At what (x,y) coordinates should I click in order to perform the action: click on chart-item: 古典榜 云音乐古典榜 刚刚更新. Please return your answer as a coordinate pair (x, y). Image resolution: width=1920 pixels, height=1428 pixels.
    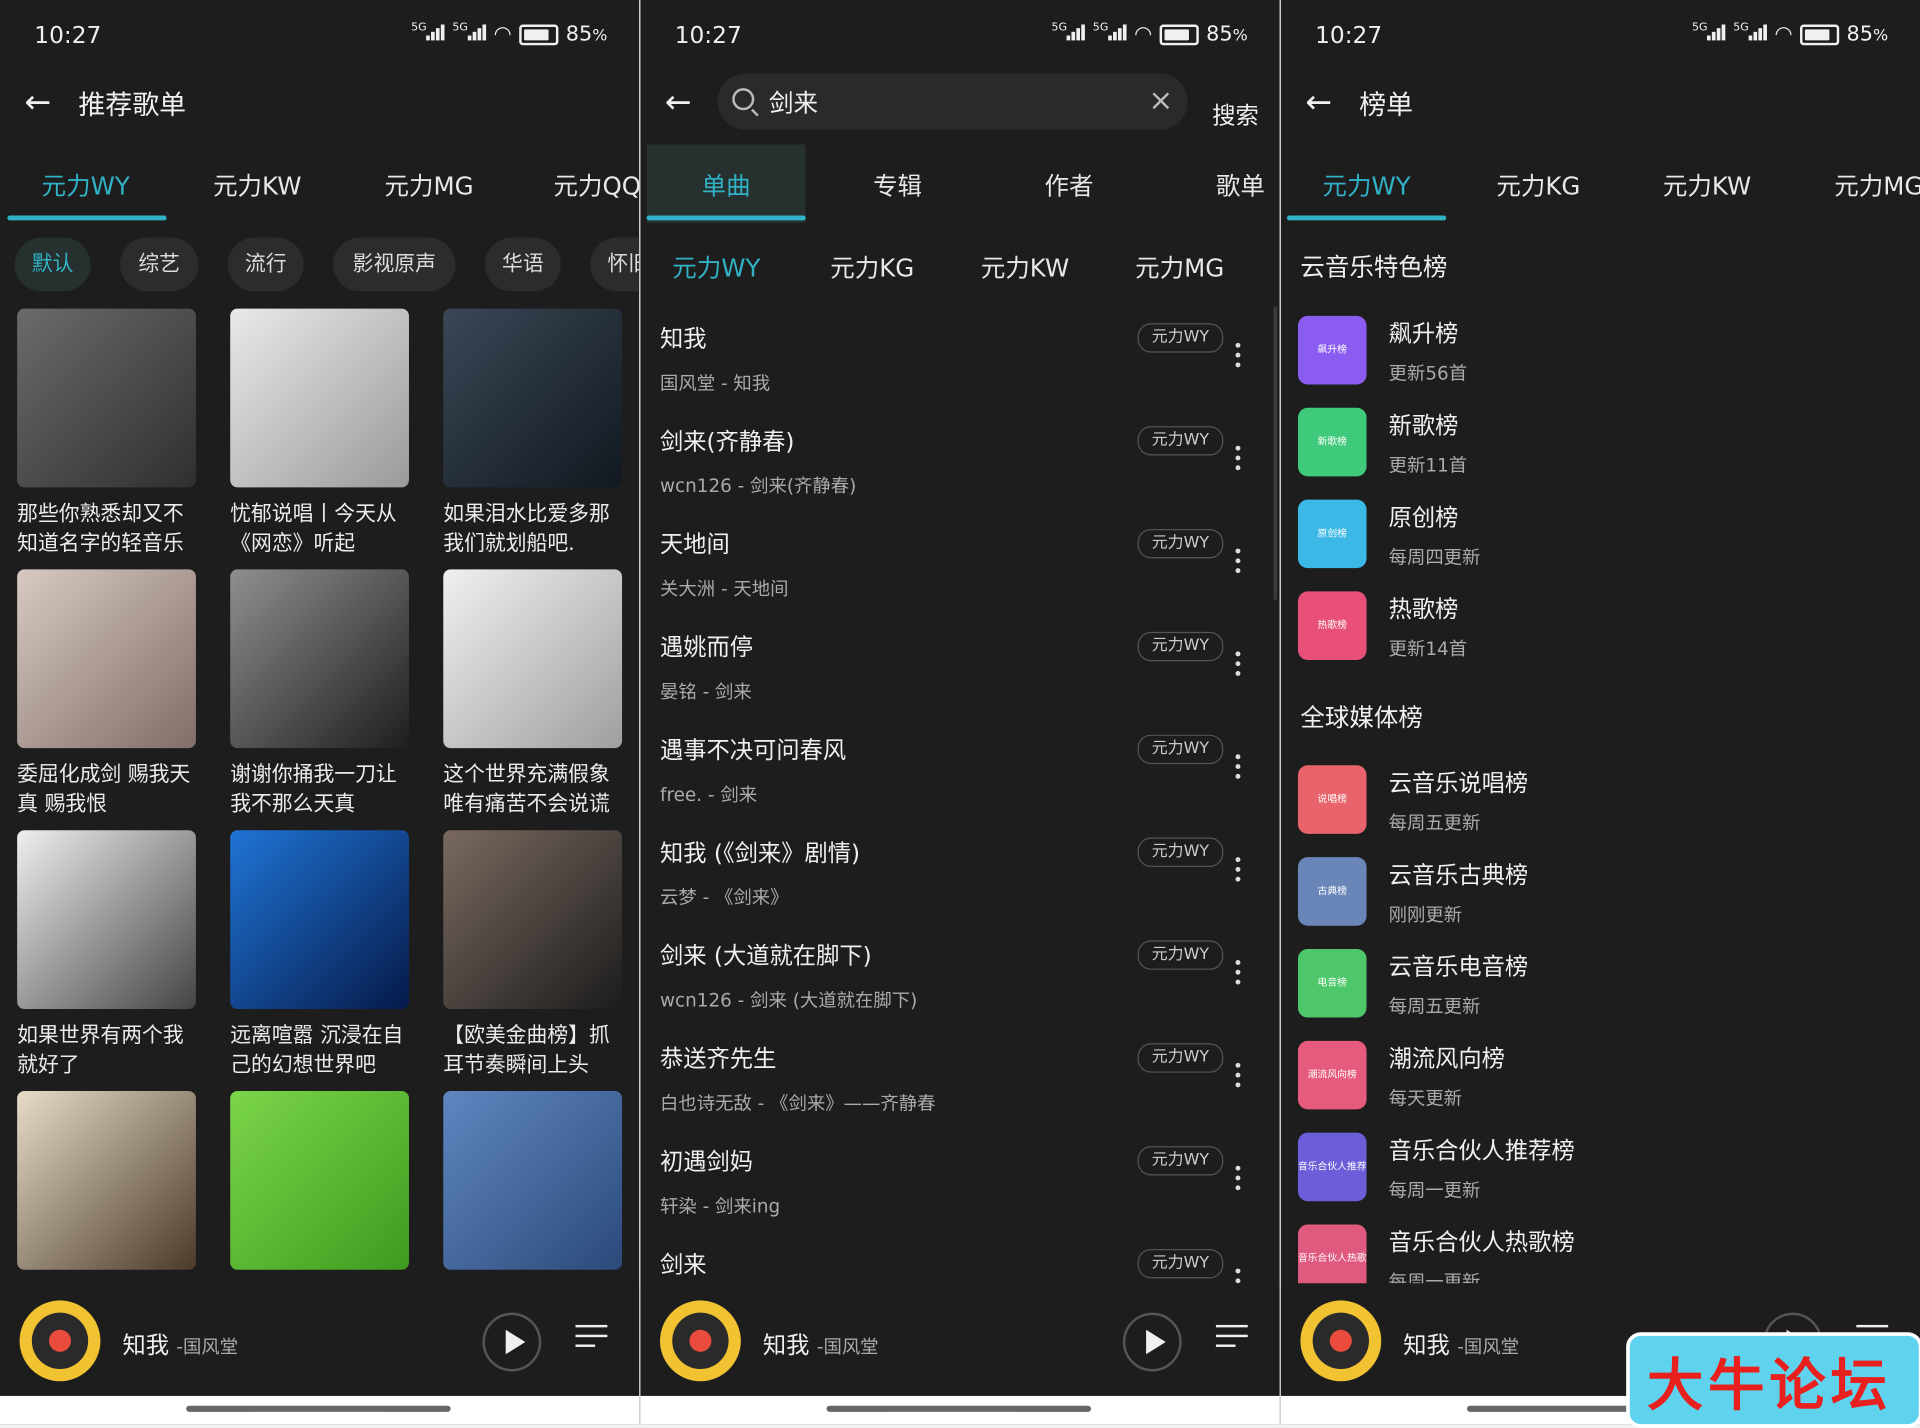
    Looking at the image, I should click on (1603, 900).